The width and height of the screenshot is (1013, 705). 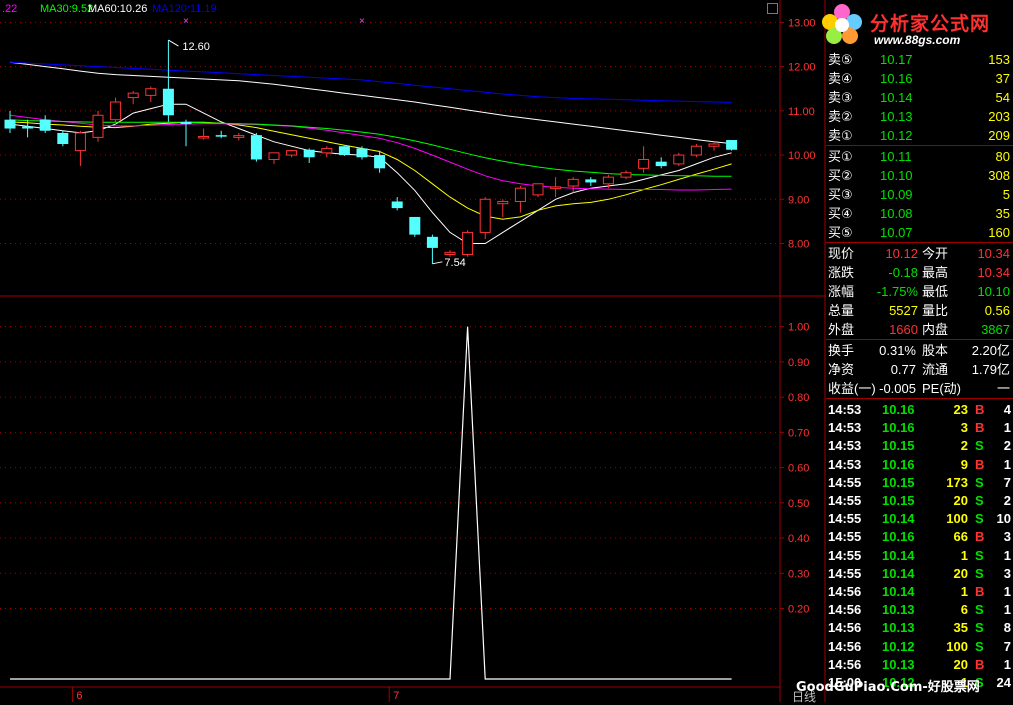 What do you see at coordinates (396, 696) in the screenshot?
I see `date-label: 7` at bounding box center [396, 696].